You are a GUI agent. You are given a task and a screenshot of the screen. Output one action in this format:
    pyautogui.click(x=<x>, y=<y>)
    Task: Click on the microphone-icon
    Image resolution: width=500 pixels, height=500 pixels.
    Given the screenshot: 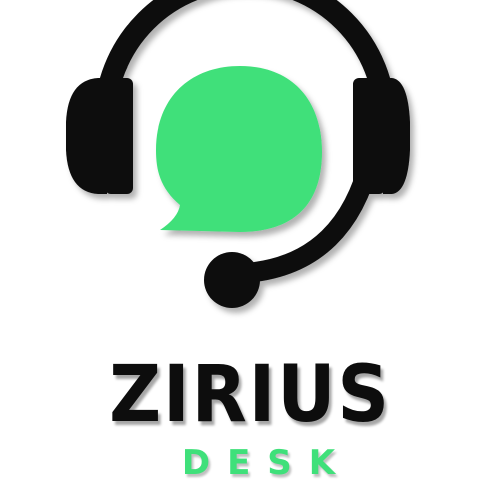 What is the action you would take?
    pyautogui.click(x=232, y=280)
    